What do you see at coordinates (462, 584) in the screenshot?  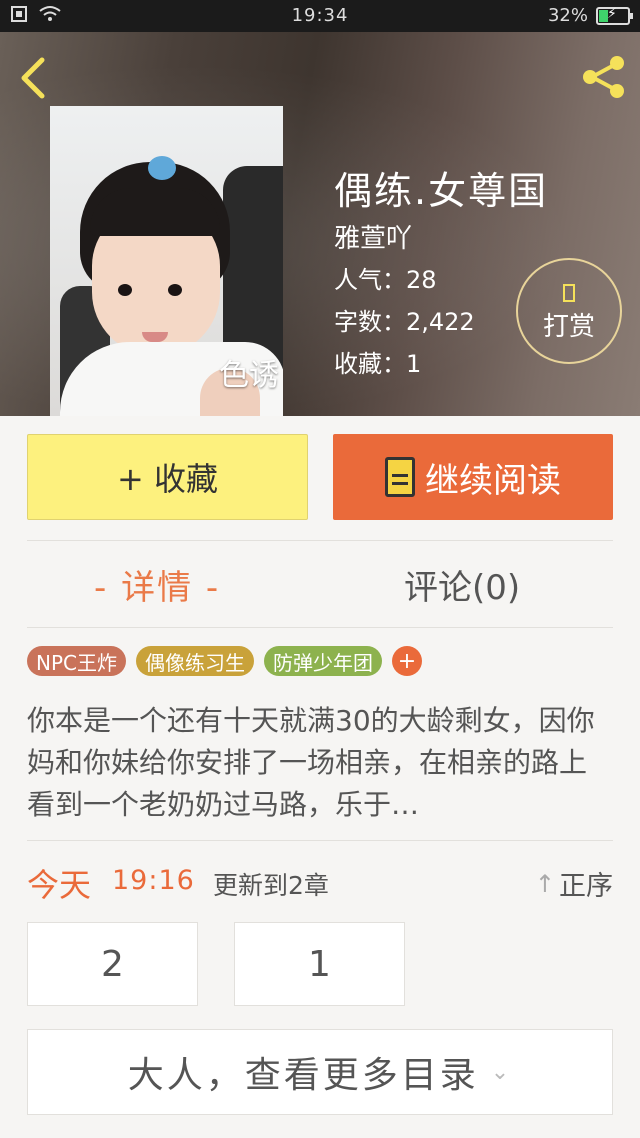 I see `tab-comments: 评论(0)` at bounding box center [462, 584].